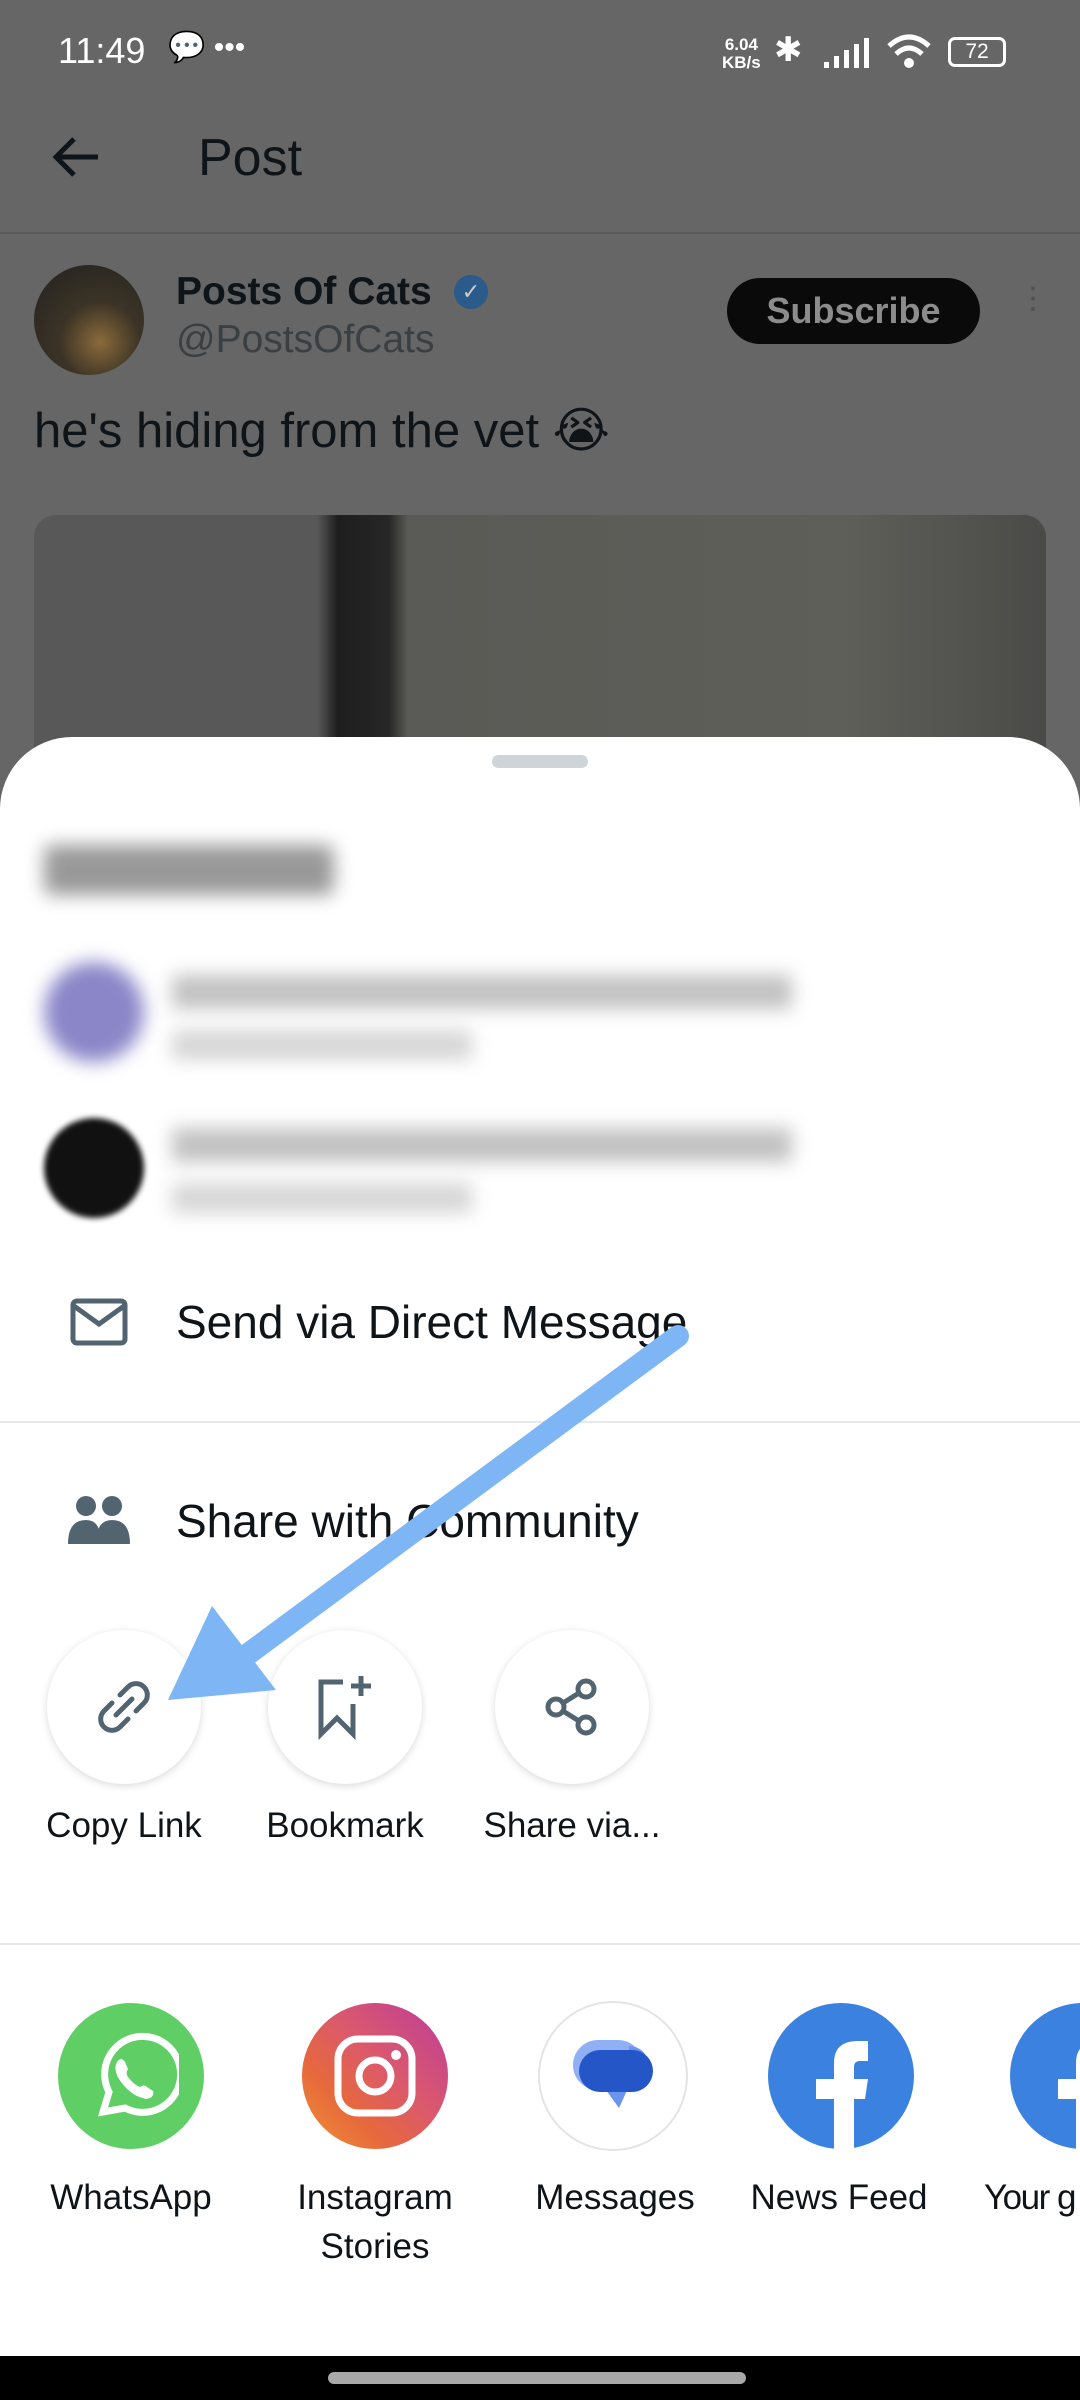 This screenshot has height=2400, width=1080. I want to click on copy-link-label: Copy Link, so click(124, 1825).